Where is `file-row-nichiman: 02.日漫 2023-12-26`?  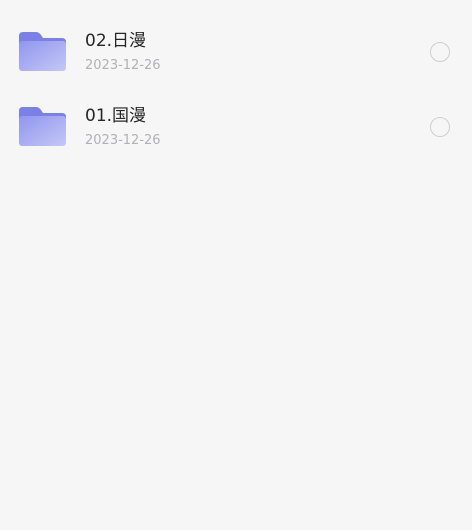 file-row-nichiman: 02.日漫 2023-12-26 is located at coordinates (236, 51).